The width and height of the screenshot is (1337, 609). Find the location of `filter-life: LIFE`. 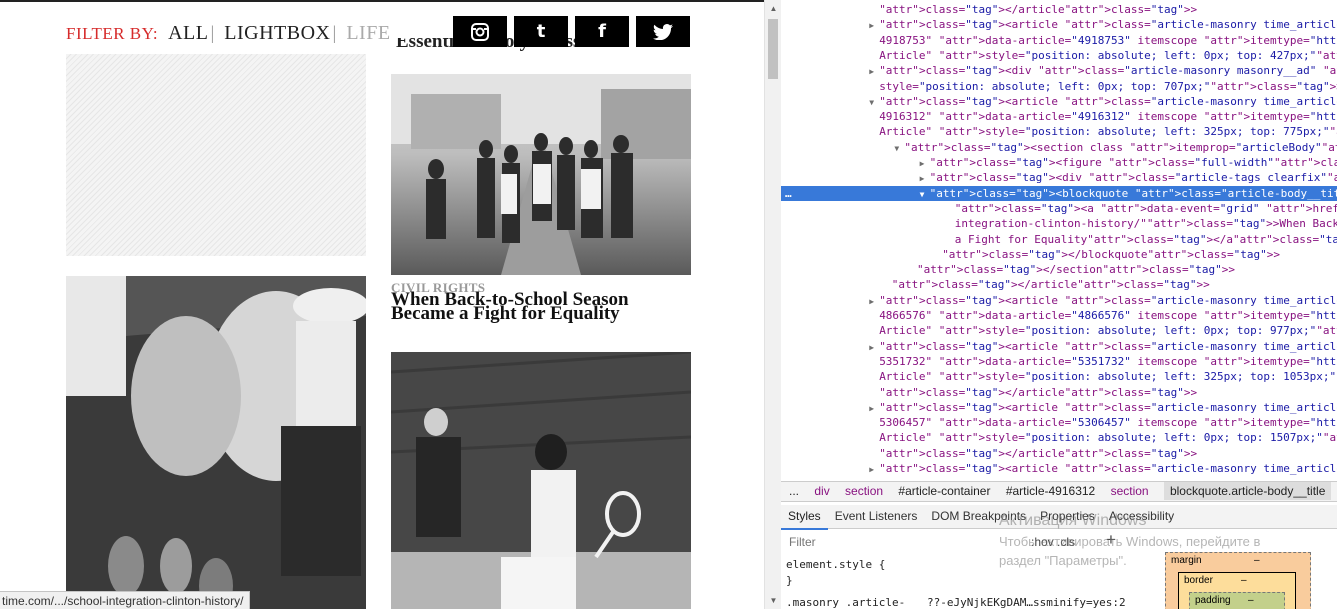

filter-life: LIFE is located at coordinates (368, 33).